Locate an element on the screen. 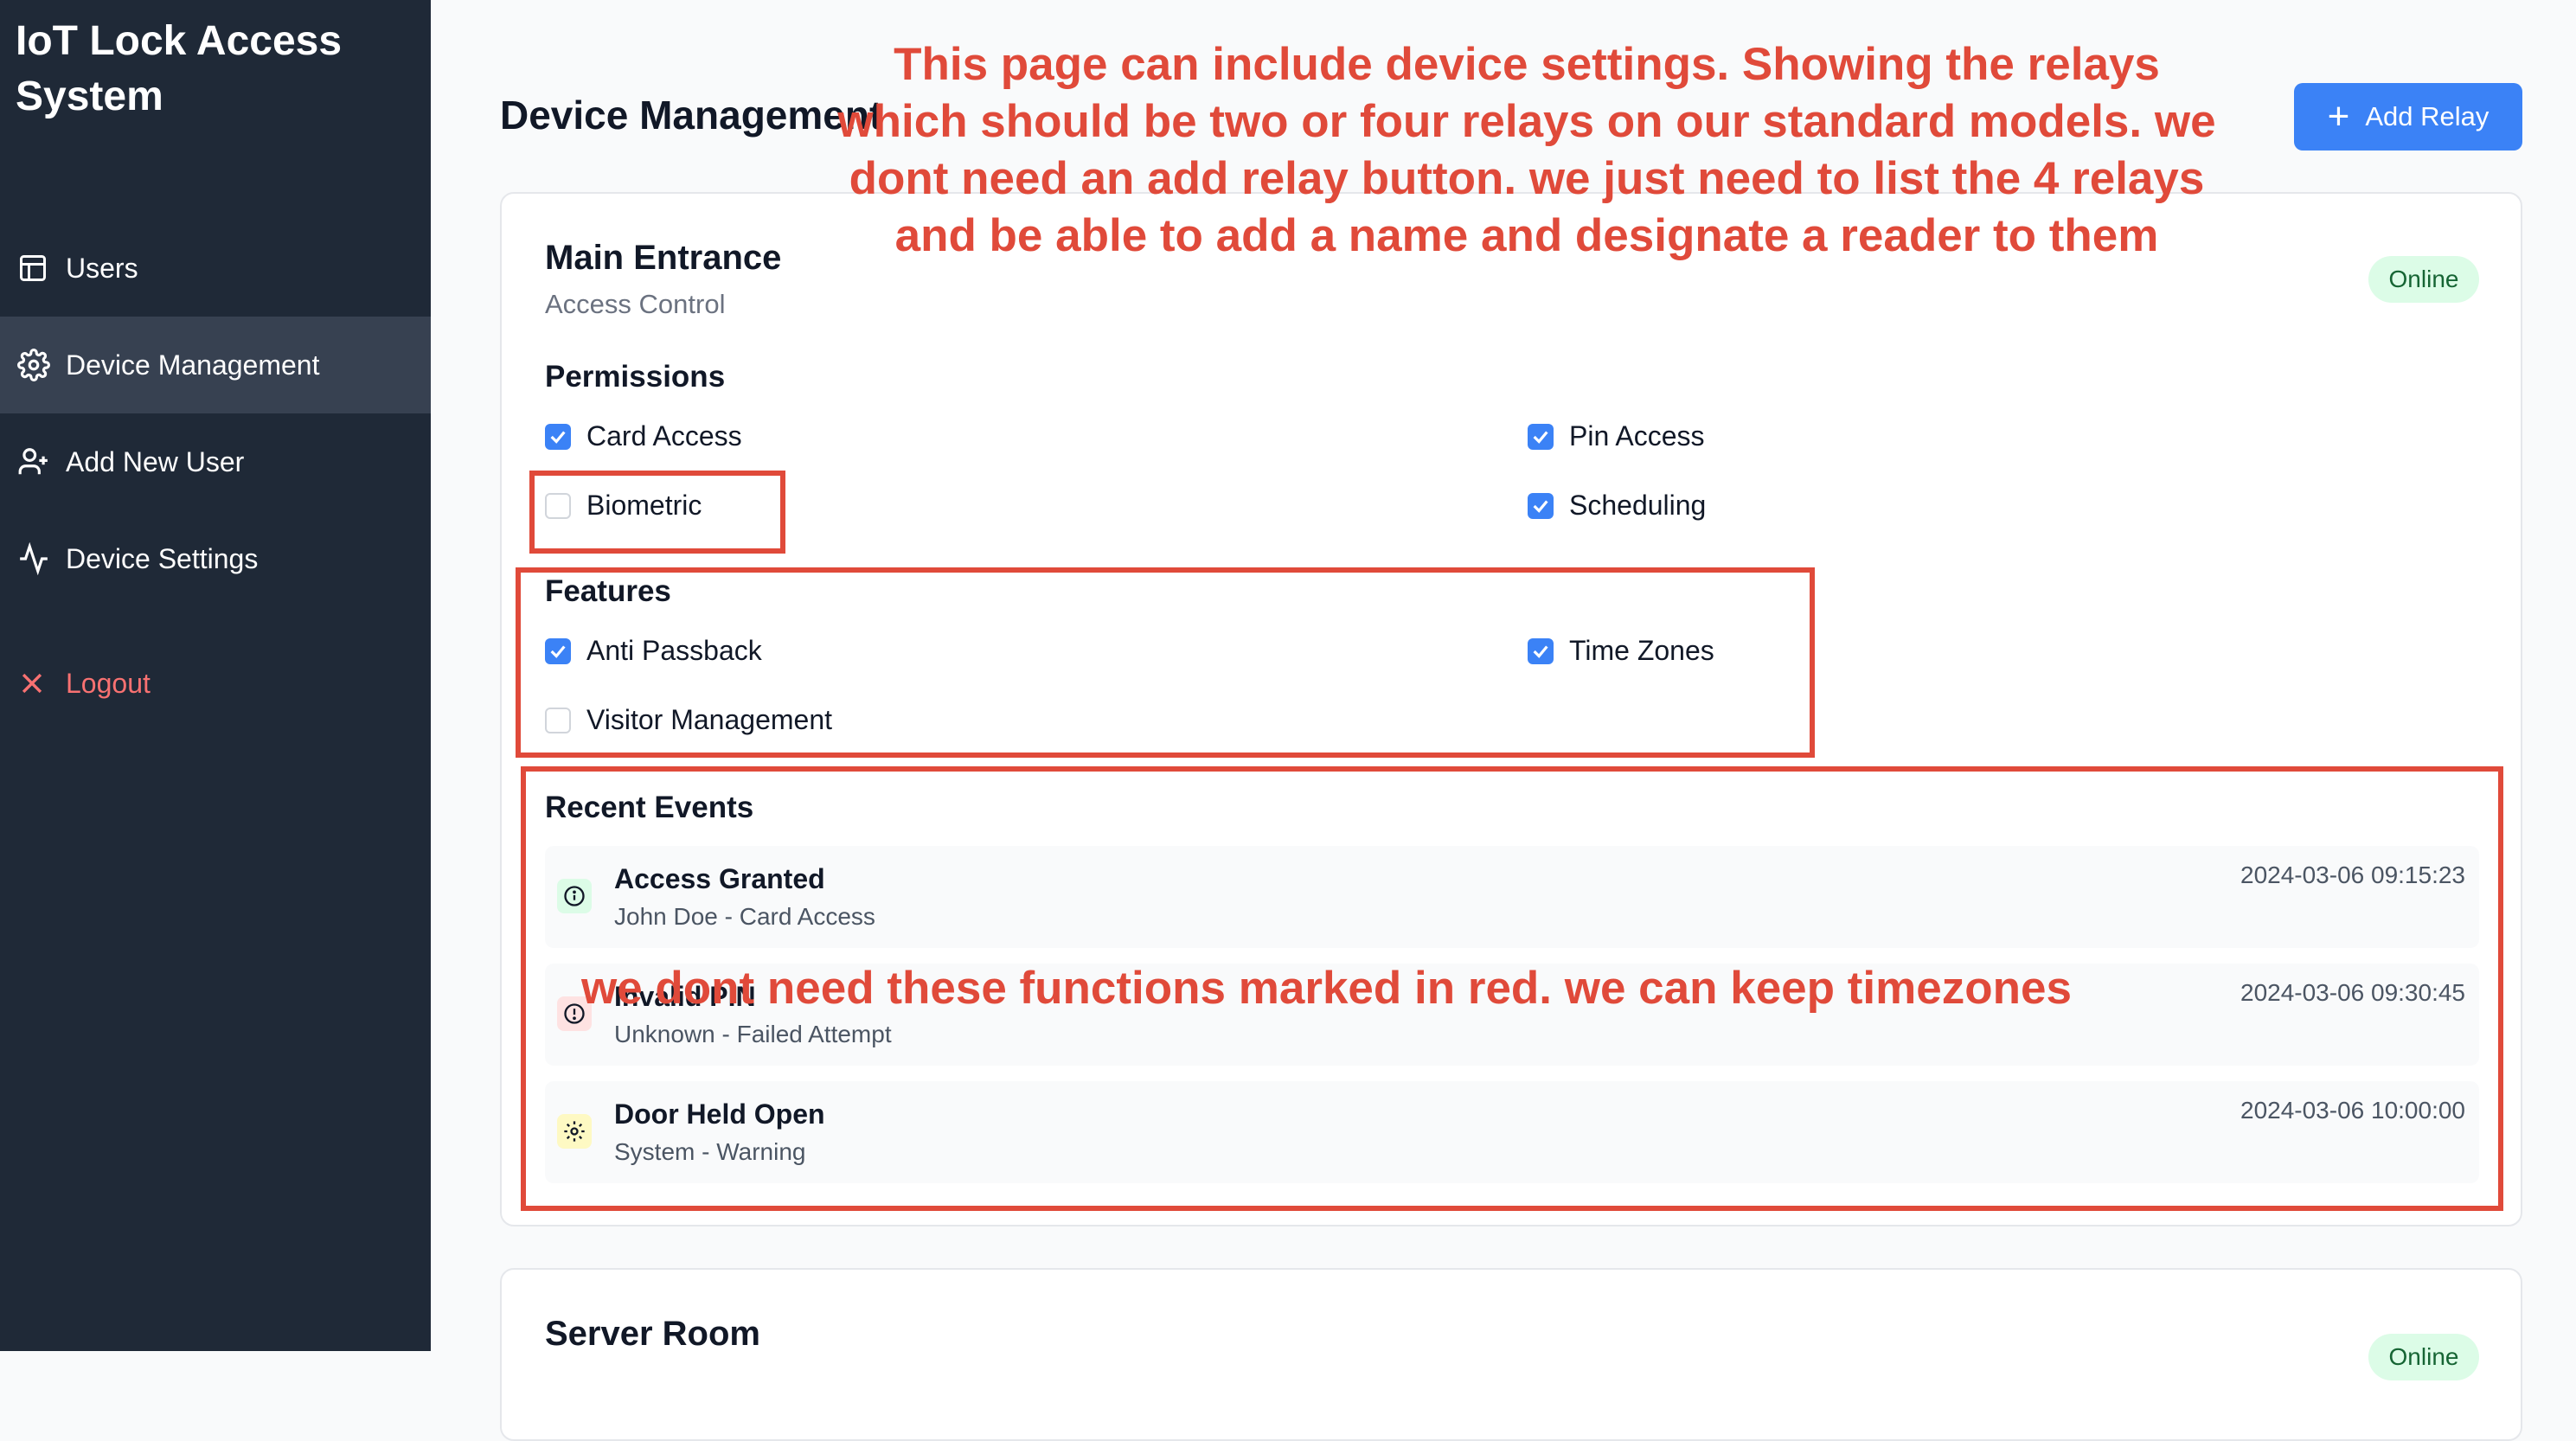 Image resolution: width=2576 pixels, height=1441 pixels. activity-icon is located at coordinates (34, 559).